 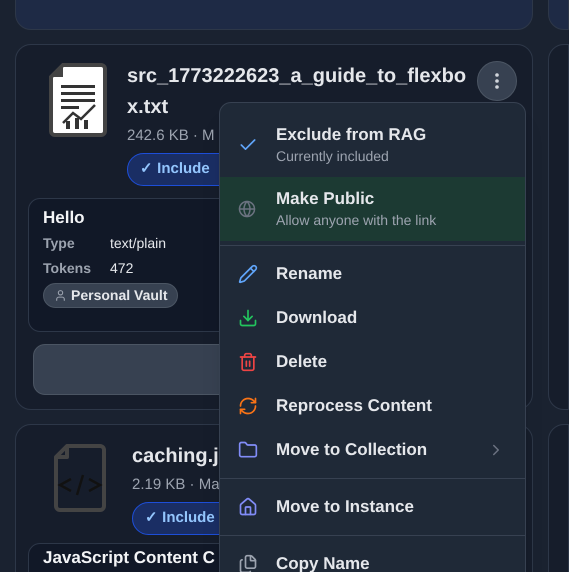 I want to click on menu-item-label: Delete, so click(x=302, y=362).